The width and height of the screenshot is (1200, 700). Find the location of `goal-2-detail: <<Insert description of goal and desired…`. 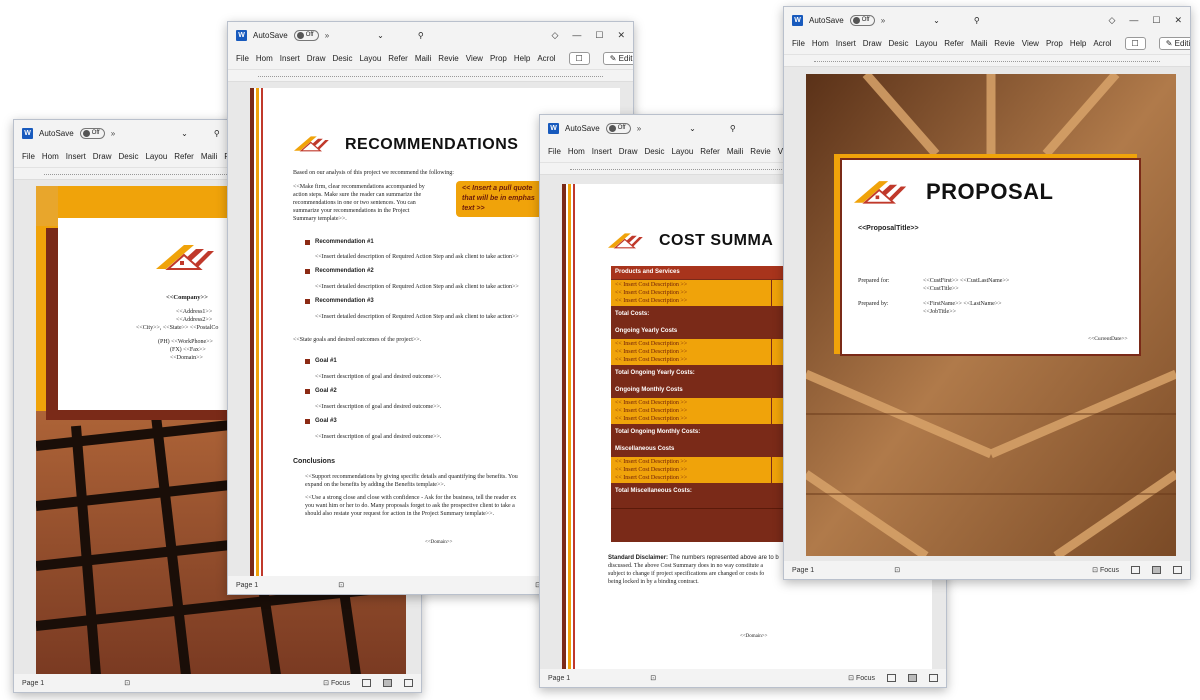

goal-2-detail: <<Insert description of goal and desired… is located at coordinates (378, 407).